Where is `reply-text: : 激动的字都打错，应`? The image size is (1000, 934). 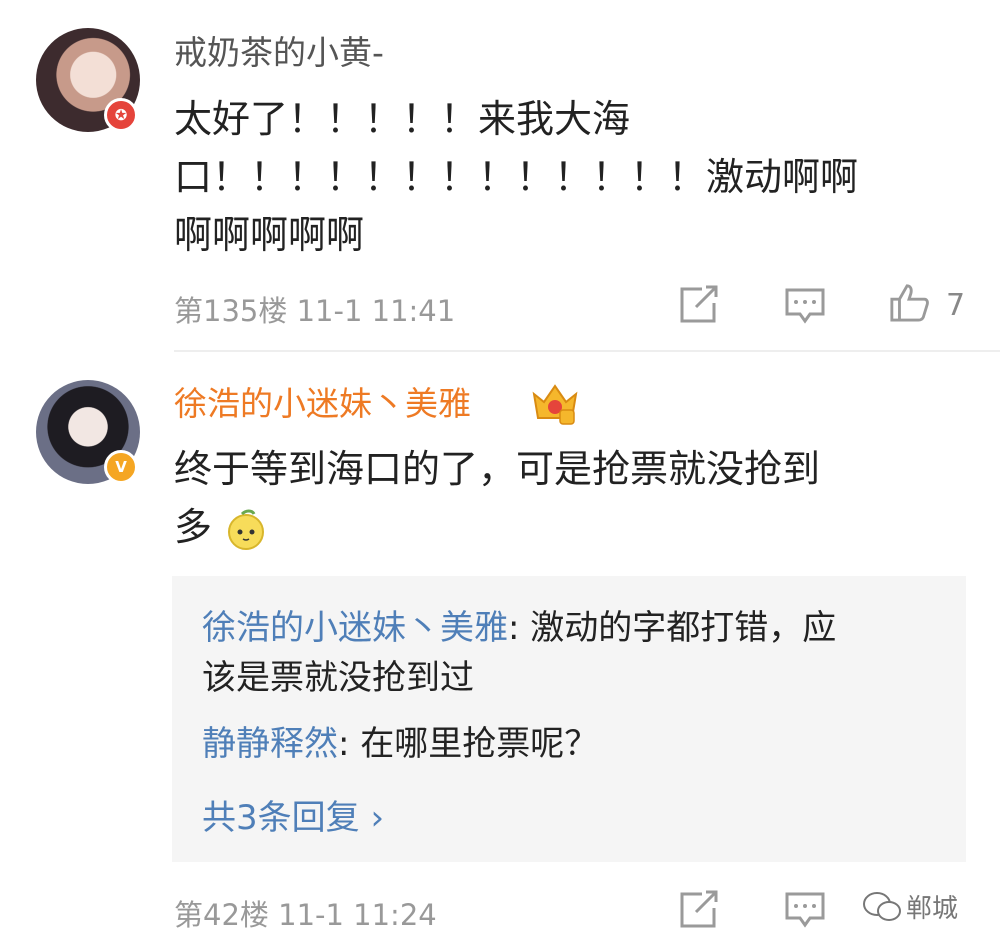 reply-text: : 激动的字都打错，应 is located at coordinates (672, 628).